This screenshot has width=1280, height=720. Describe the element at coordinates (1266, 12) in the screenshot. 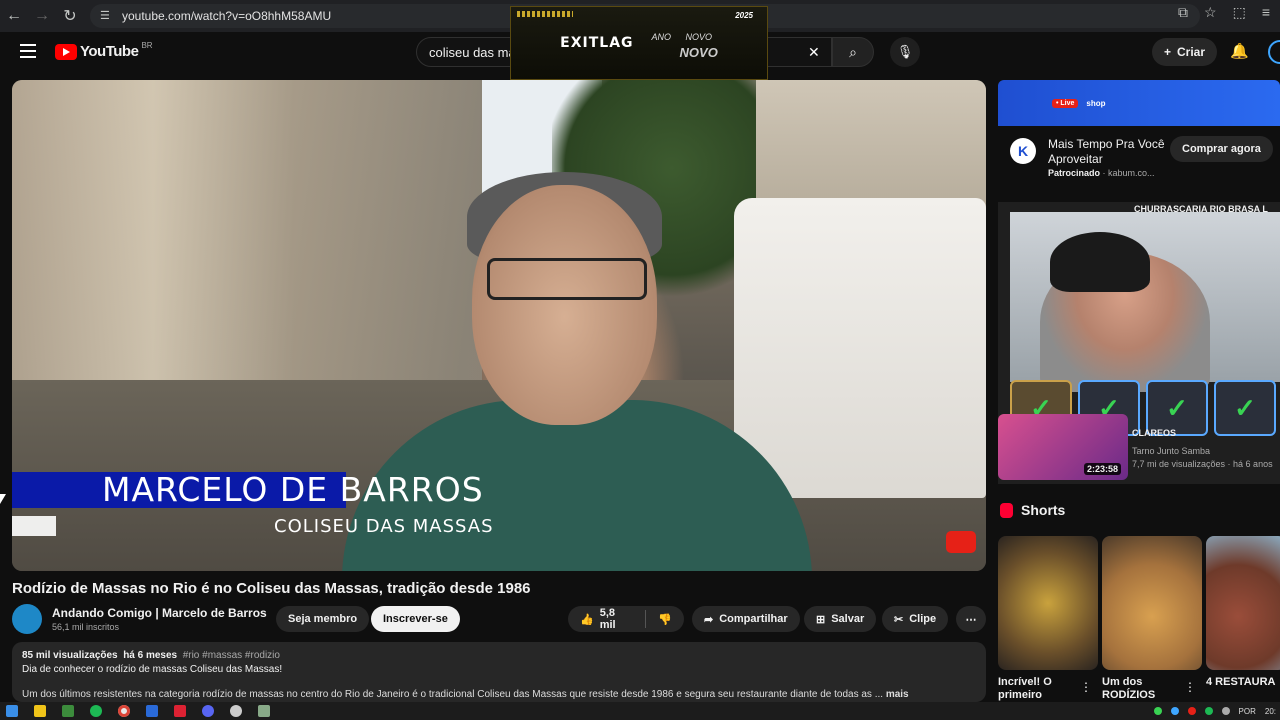

I see `browser-menu-icon: ≡` at that location.